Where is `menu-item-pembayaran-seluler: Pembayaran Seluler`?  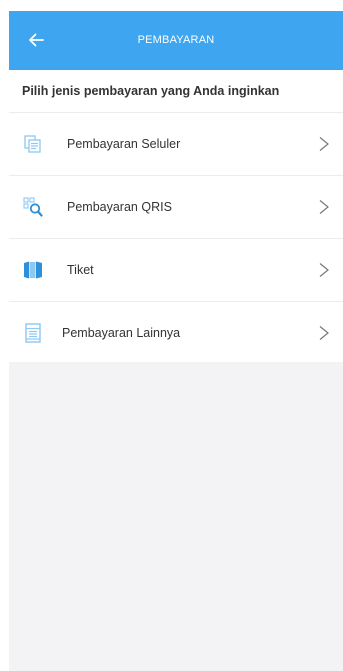 menu-item-pembayaran-seluler: Pembayaran Seluler is located at coordinates (176, 144).